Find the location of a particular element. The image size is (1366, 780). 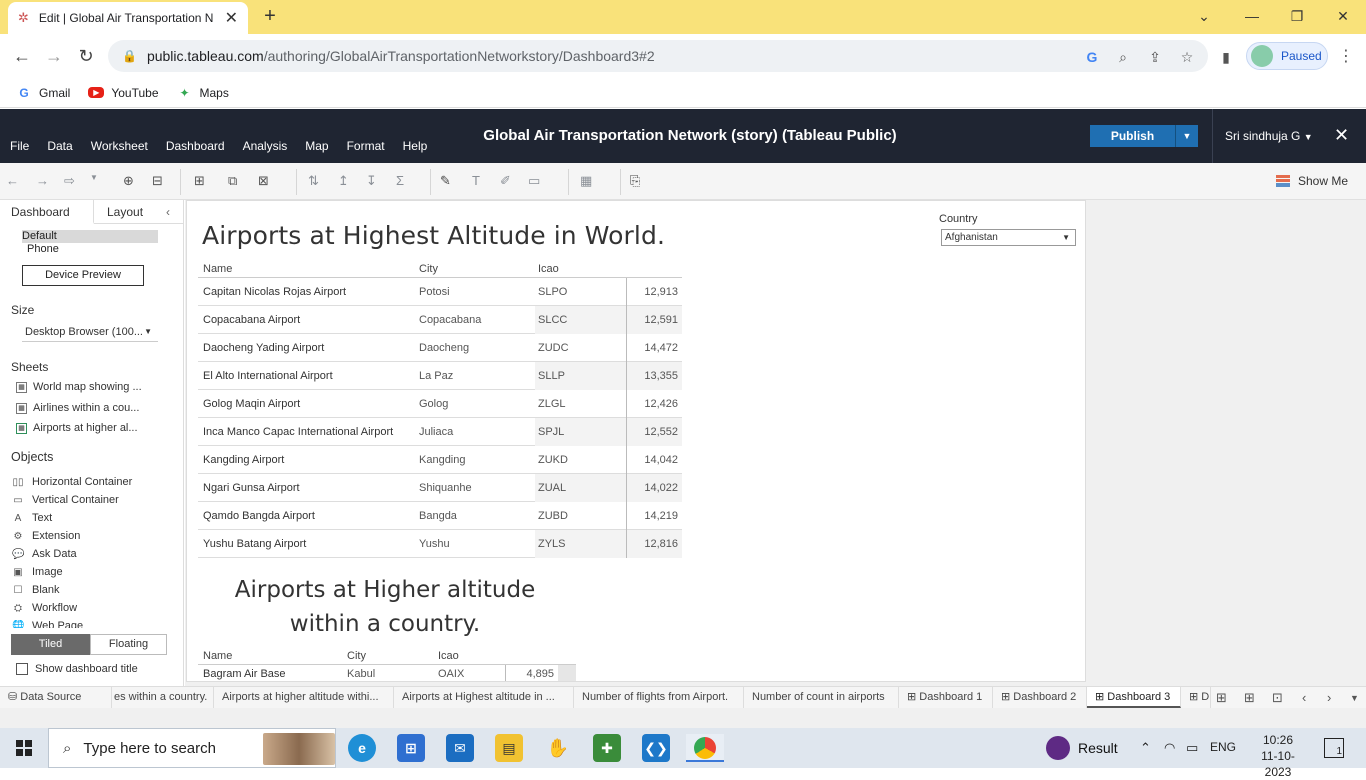

totals-icon: Σ is located at coordinates (400, 182).